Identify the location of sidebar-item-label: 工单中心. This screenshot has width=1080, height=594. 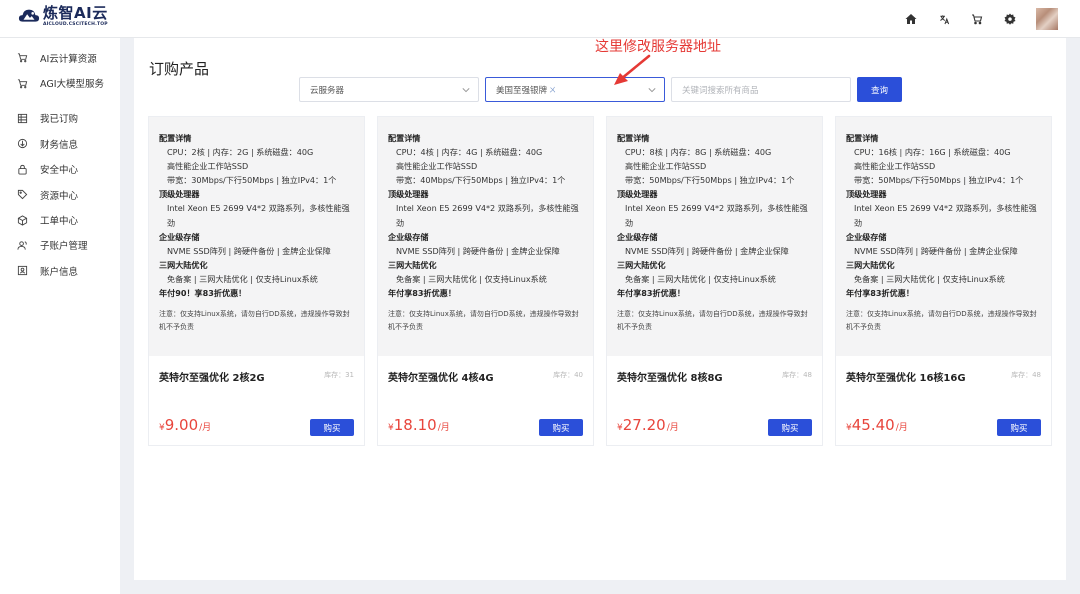
(59, 222).